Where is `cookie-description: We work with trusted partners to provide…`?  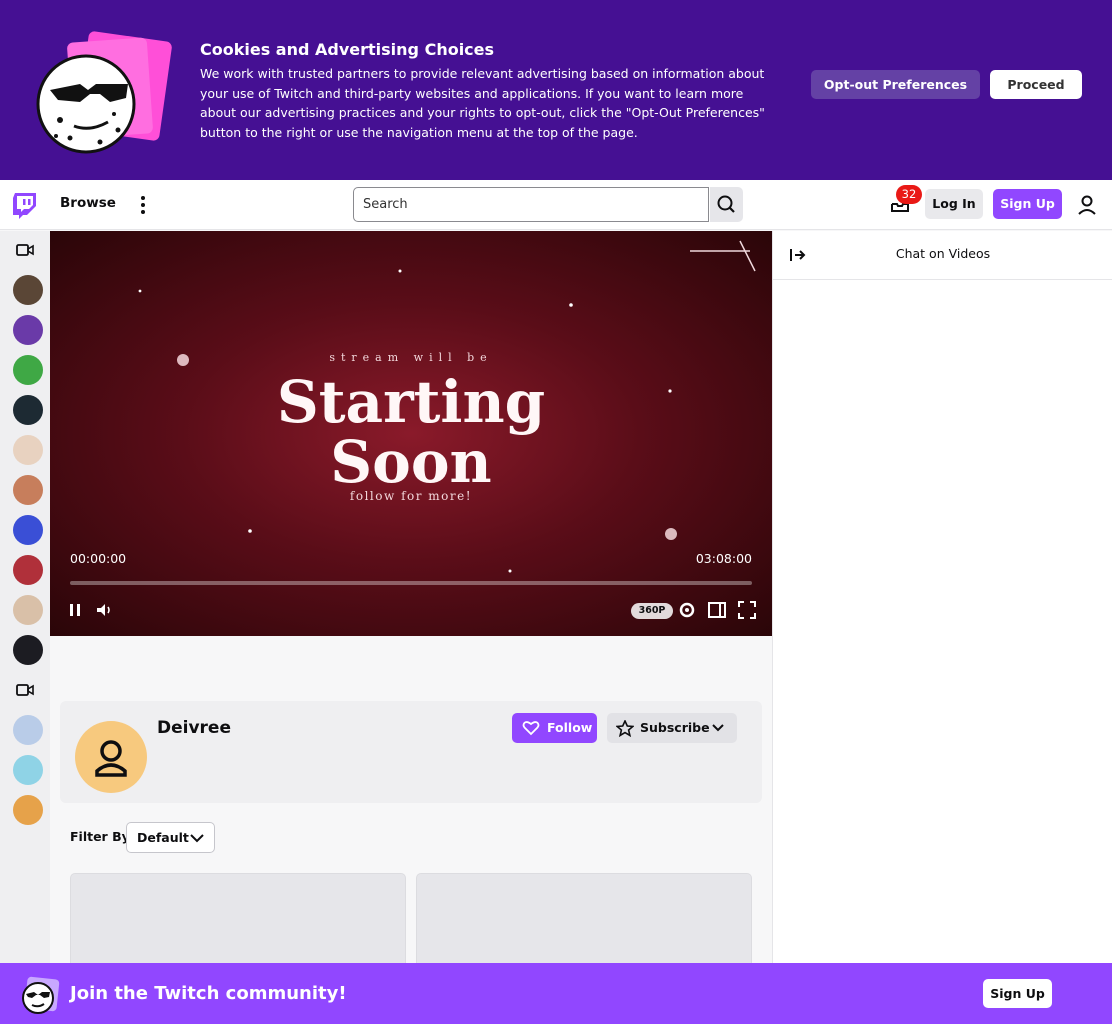 cookie-description: We work with trusted partners to provide… is located at coordinates (482, 103).